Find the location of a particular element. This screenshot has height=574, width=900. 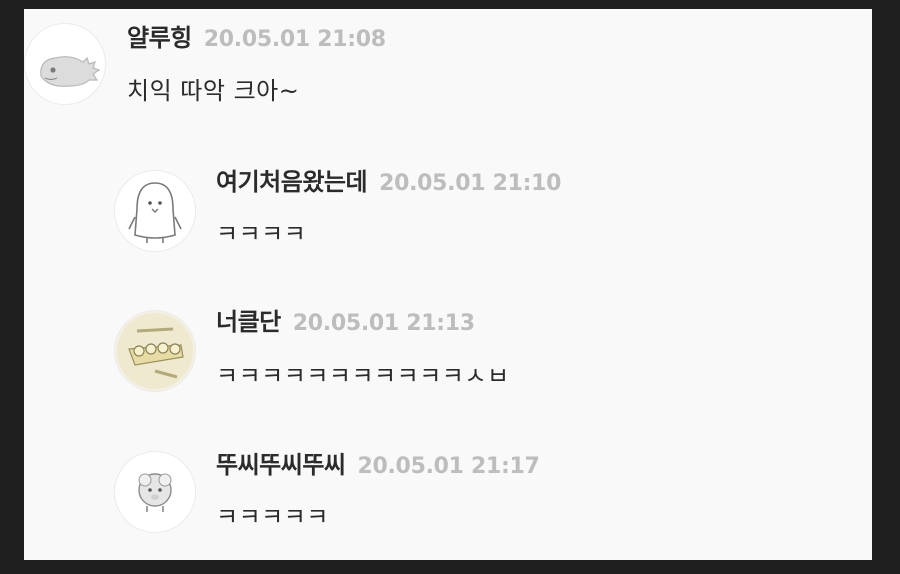

comment-meta: 여기처음왔는데 20.05.01 21:10 is located at coordinates (388, 182).